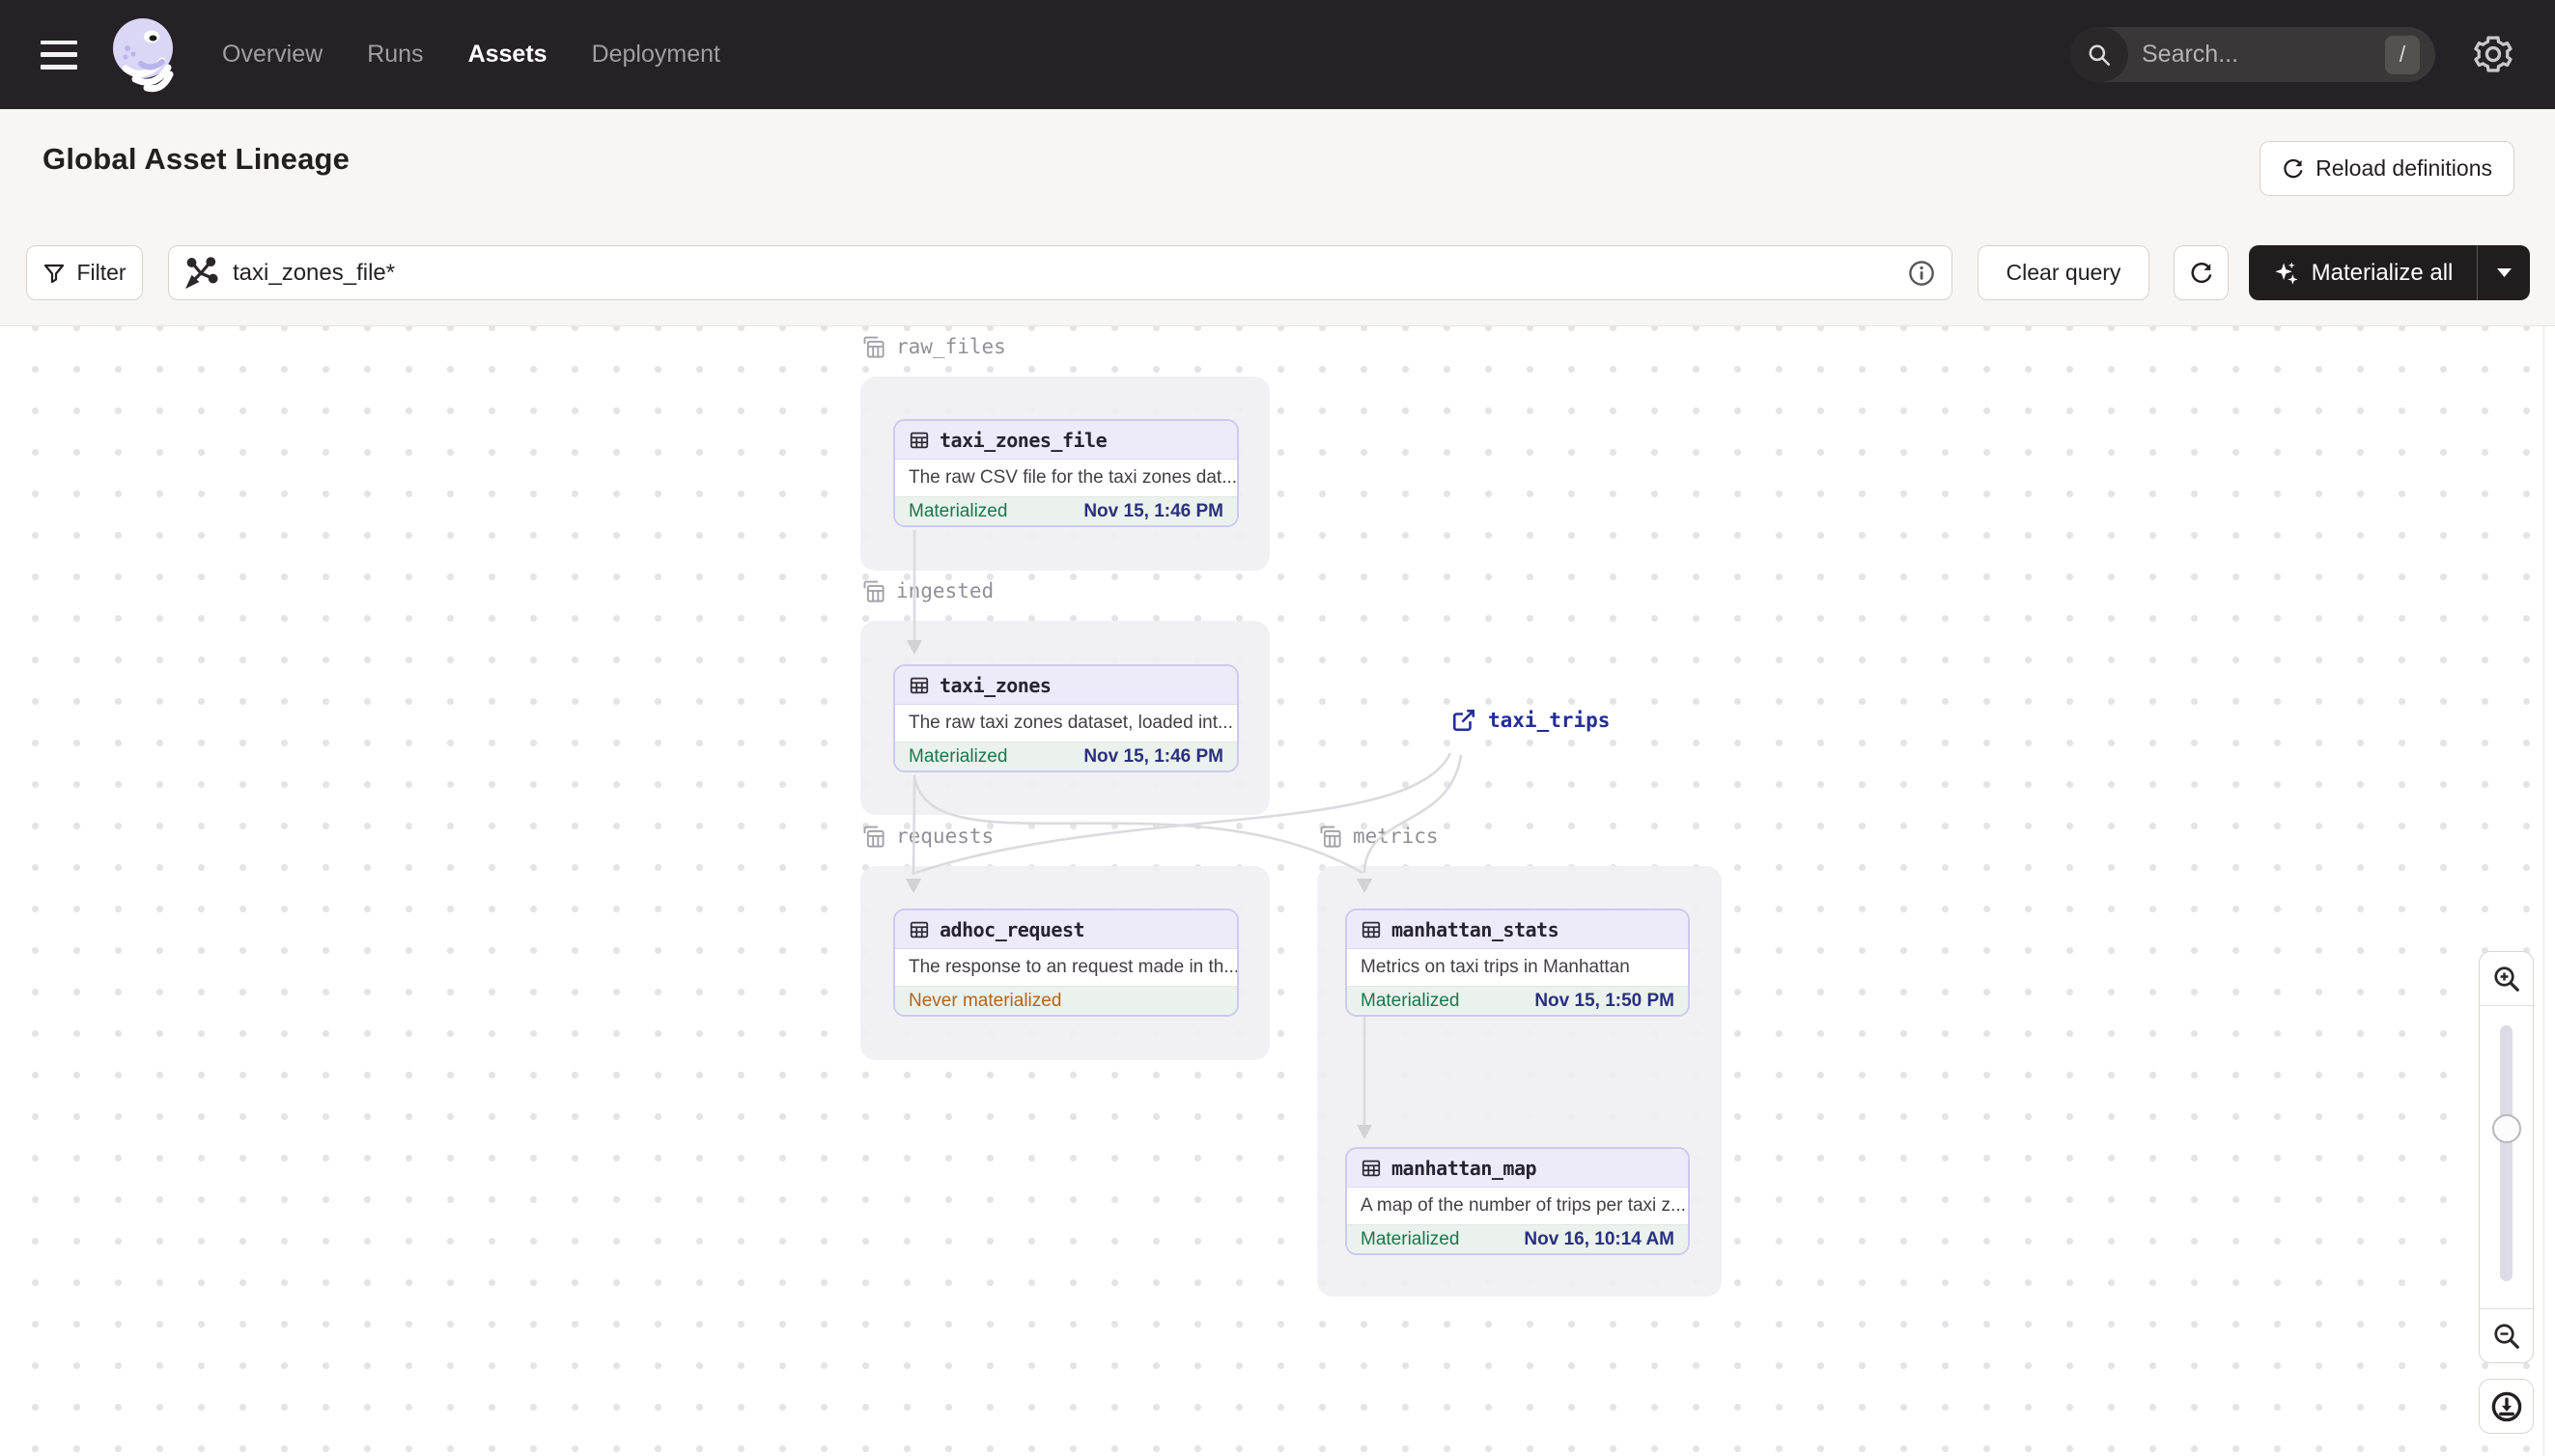  I want to click on asset-selection-icon, so click(201, 273).